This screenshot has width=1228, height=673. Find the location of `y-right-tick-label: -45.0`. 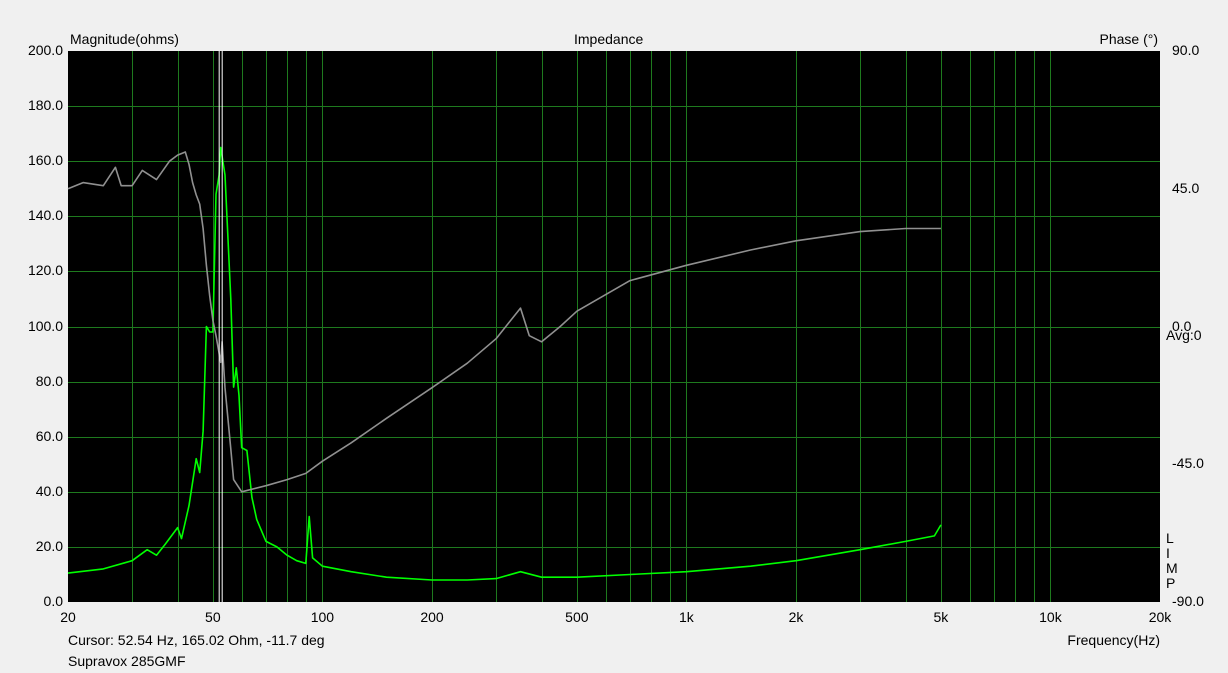

y-right-tick-label: -45.0 is located at coordinates (1188, 463).